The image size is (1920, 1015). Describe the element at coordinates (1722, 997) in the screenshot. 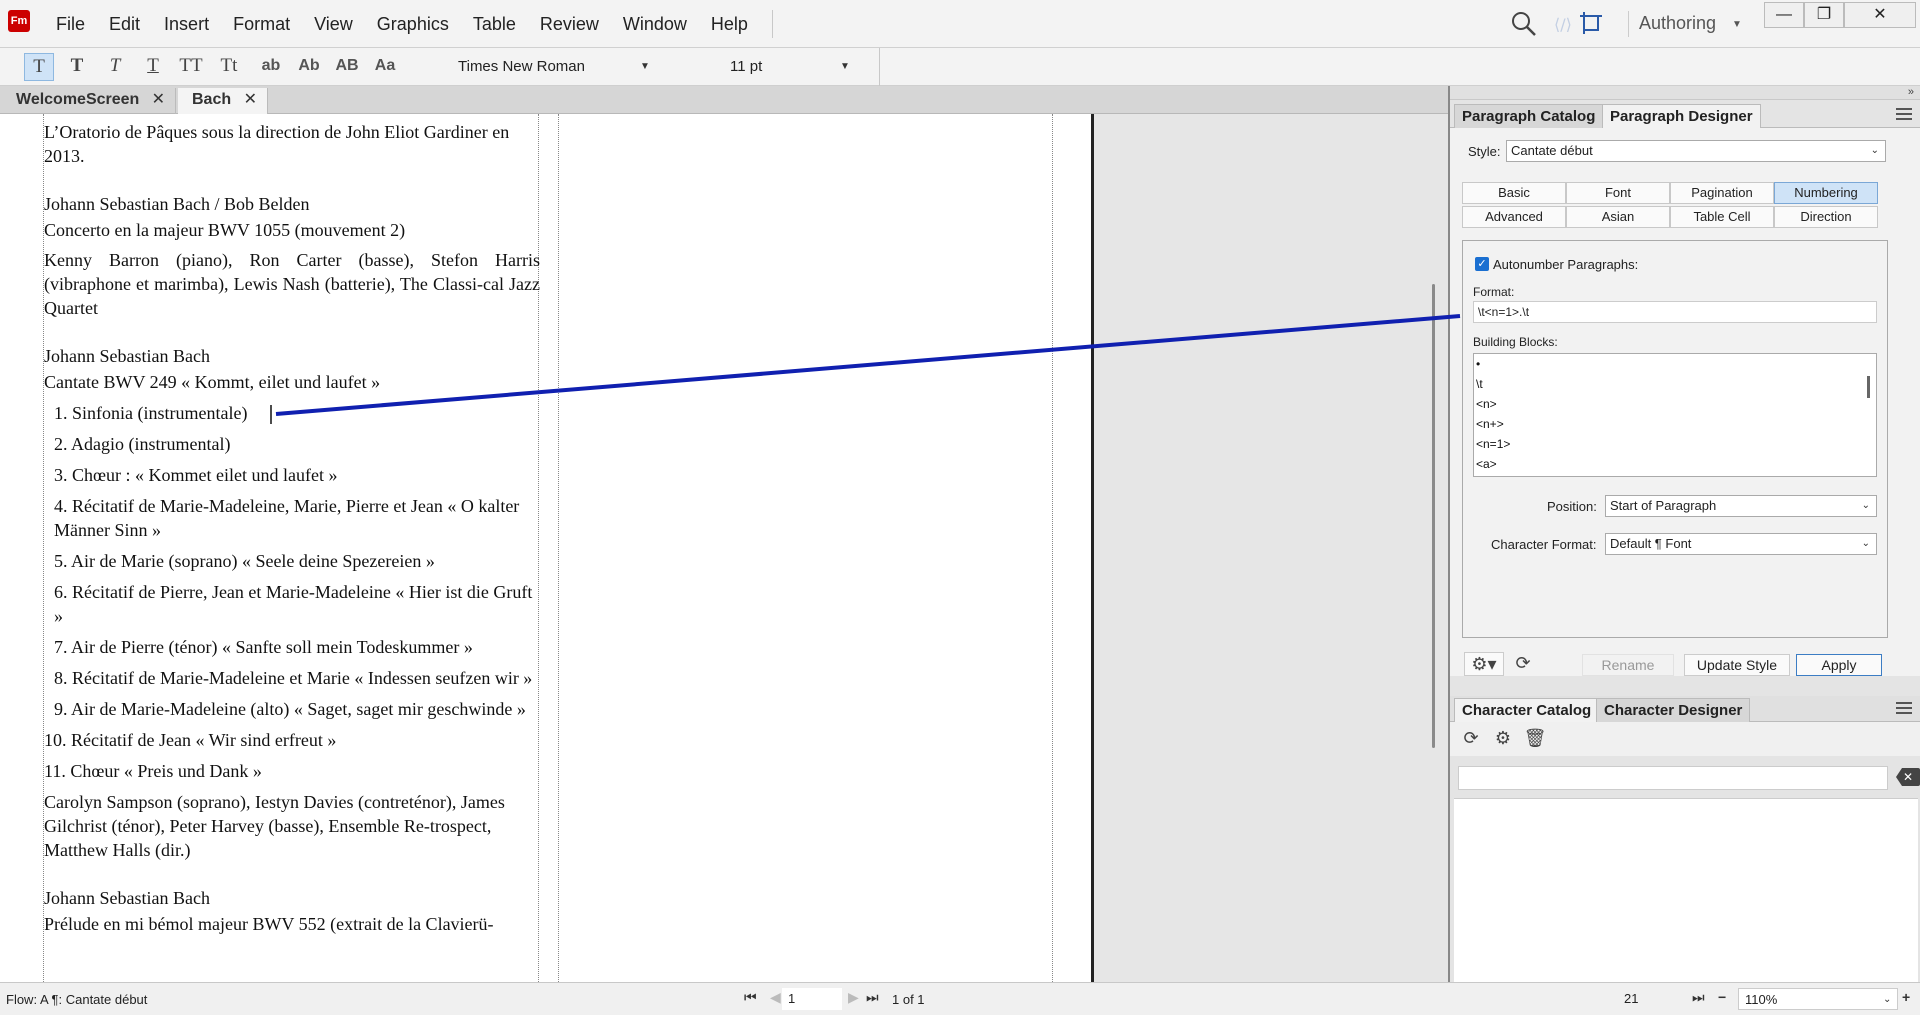

I see `zoom-out-icon: −` at that location.